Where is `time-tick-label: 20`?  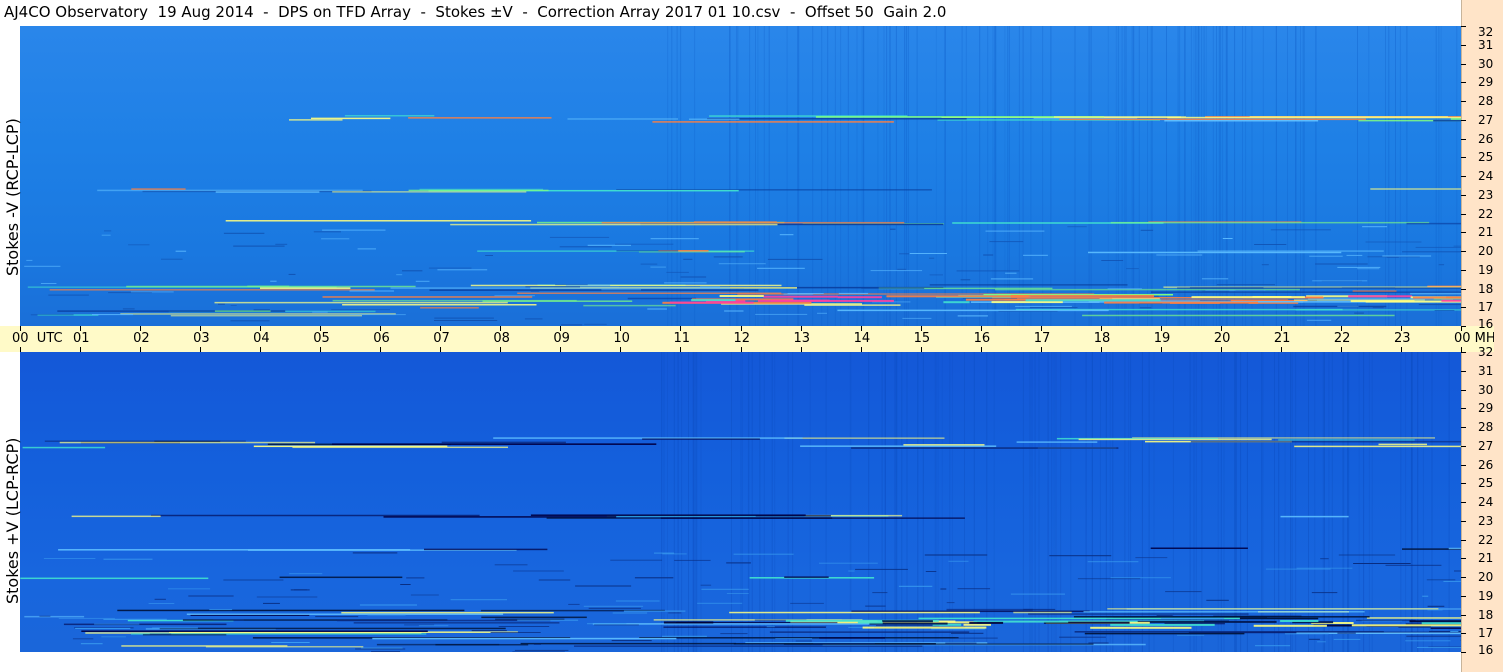 time-tick-label: 20 is located at coordinates (1222, 338).